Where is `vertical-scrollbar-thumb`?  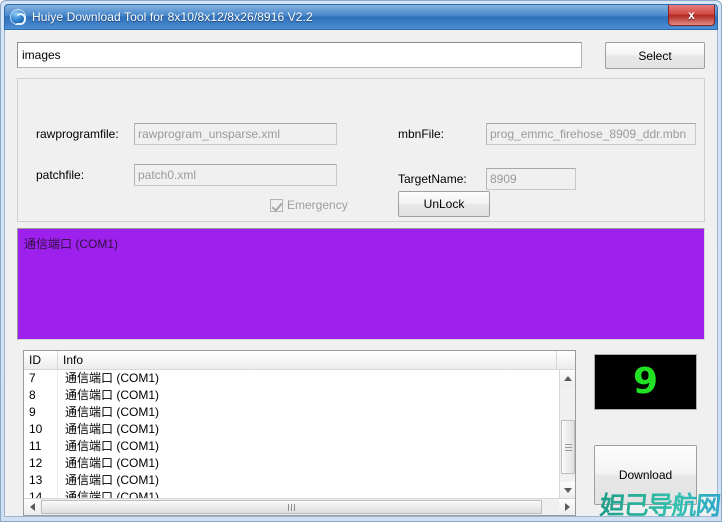 vertical-scrollbar-thumb is located at coordinates (568, 447).